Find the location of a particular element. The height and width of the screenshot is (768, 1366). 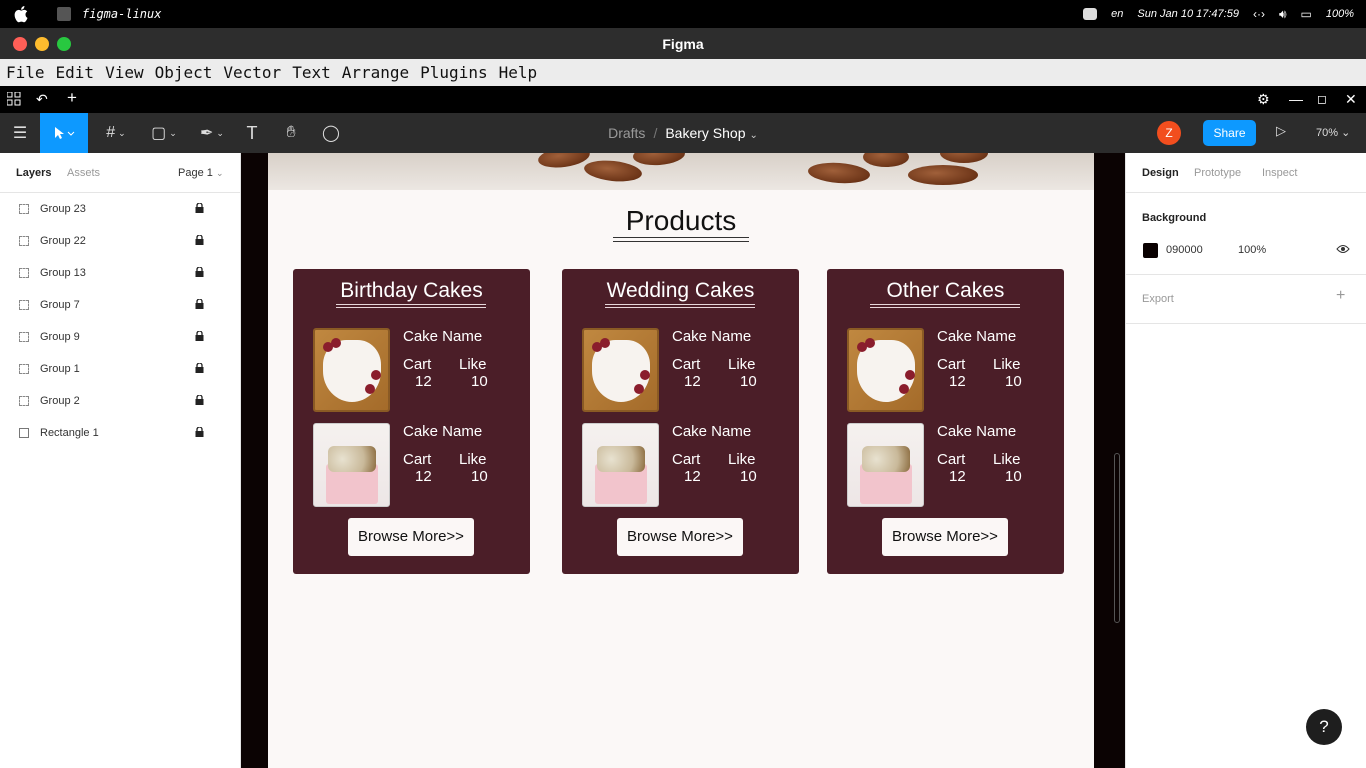

close-icon: ✕ is located at coordinates (1351, 99).